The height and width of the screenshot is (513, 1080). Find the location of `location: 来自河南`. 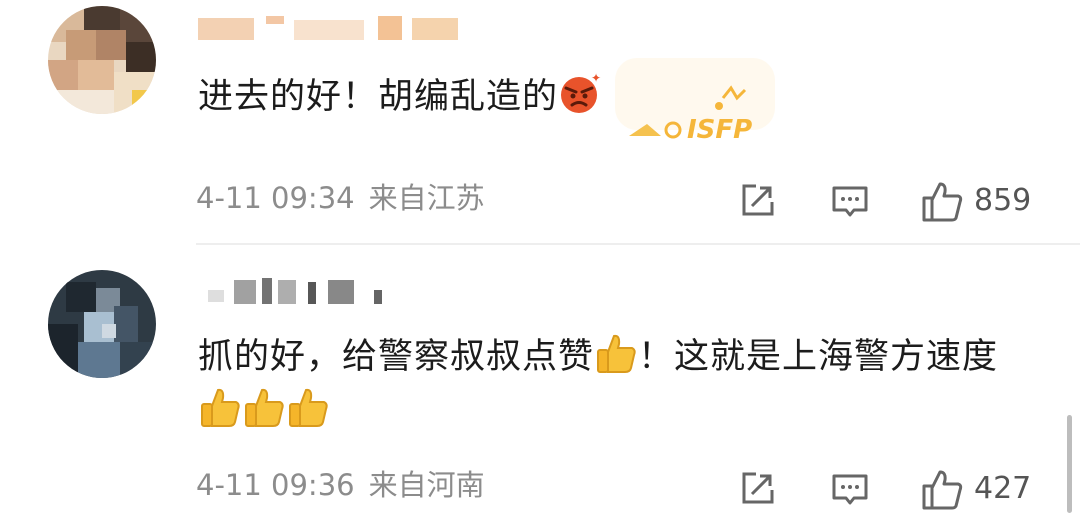

location: 来自河南 is located at coordinates (426, 485).